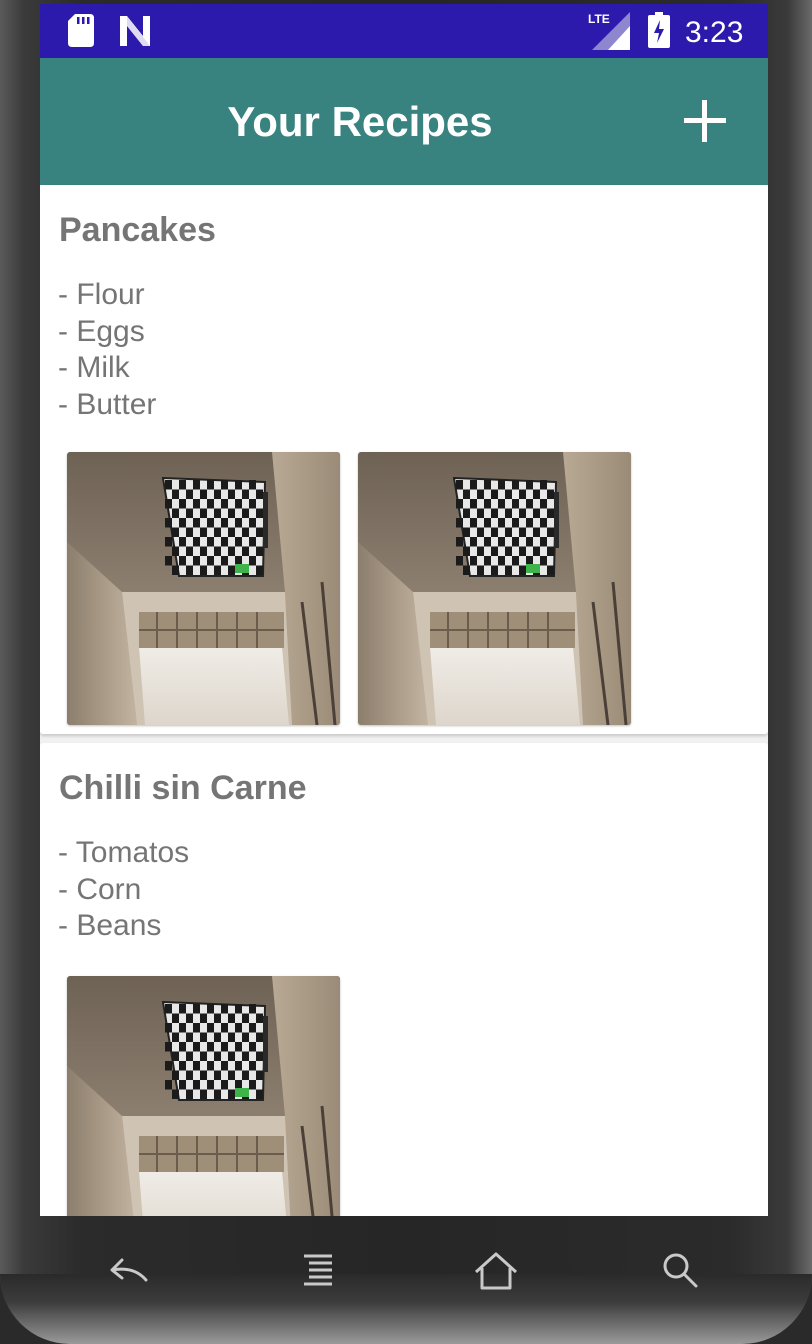  Describe the element at coordinates (101, 294) in the screenshot. I see `ingredient-item: - Flour` at that location.